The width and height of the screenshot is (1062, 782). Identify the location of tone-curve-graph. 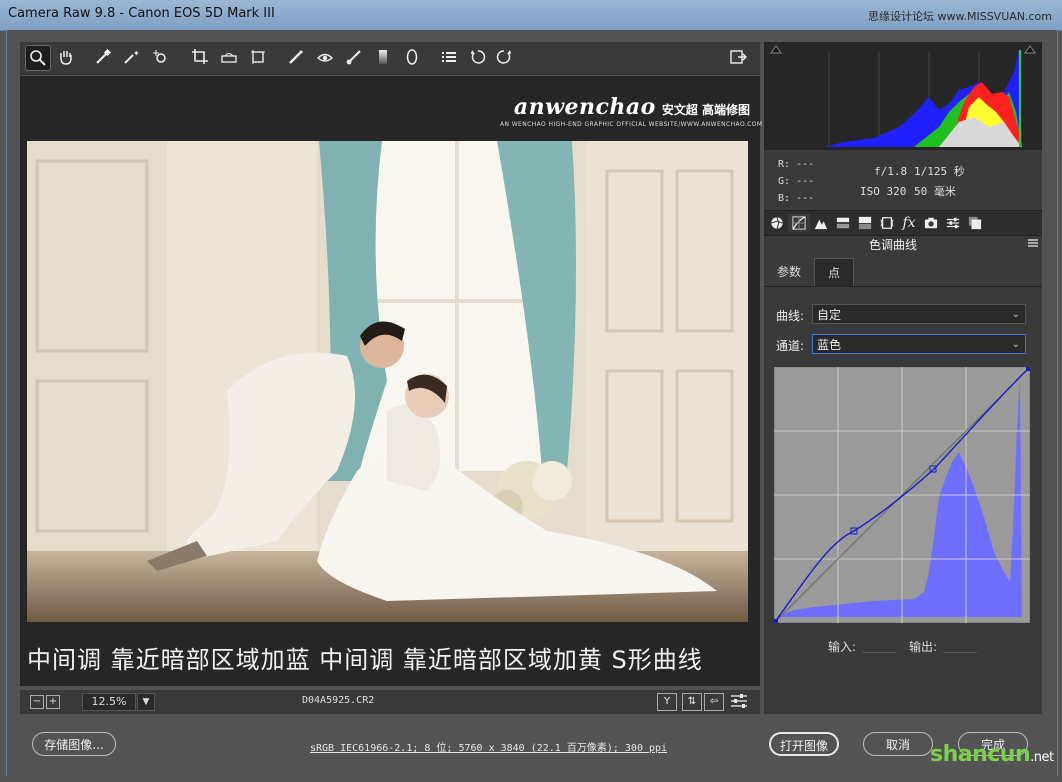
(902, 495).